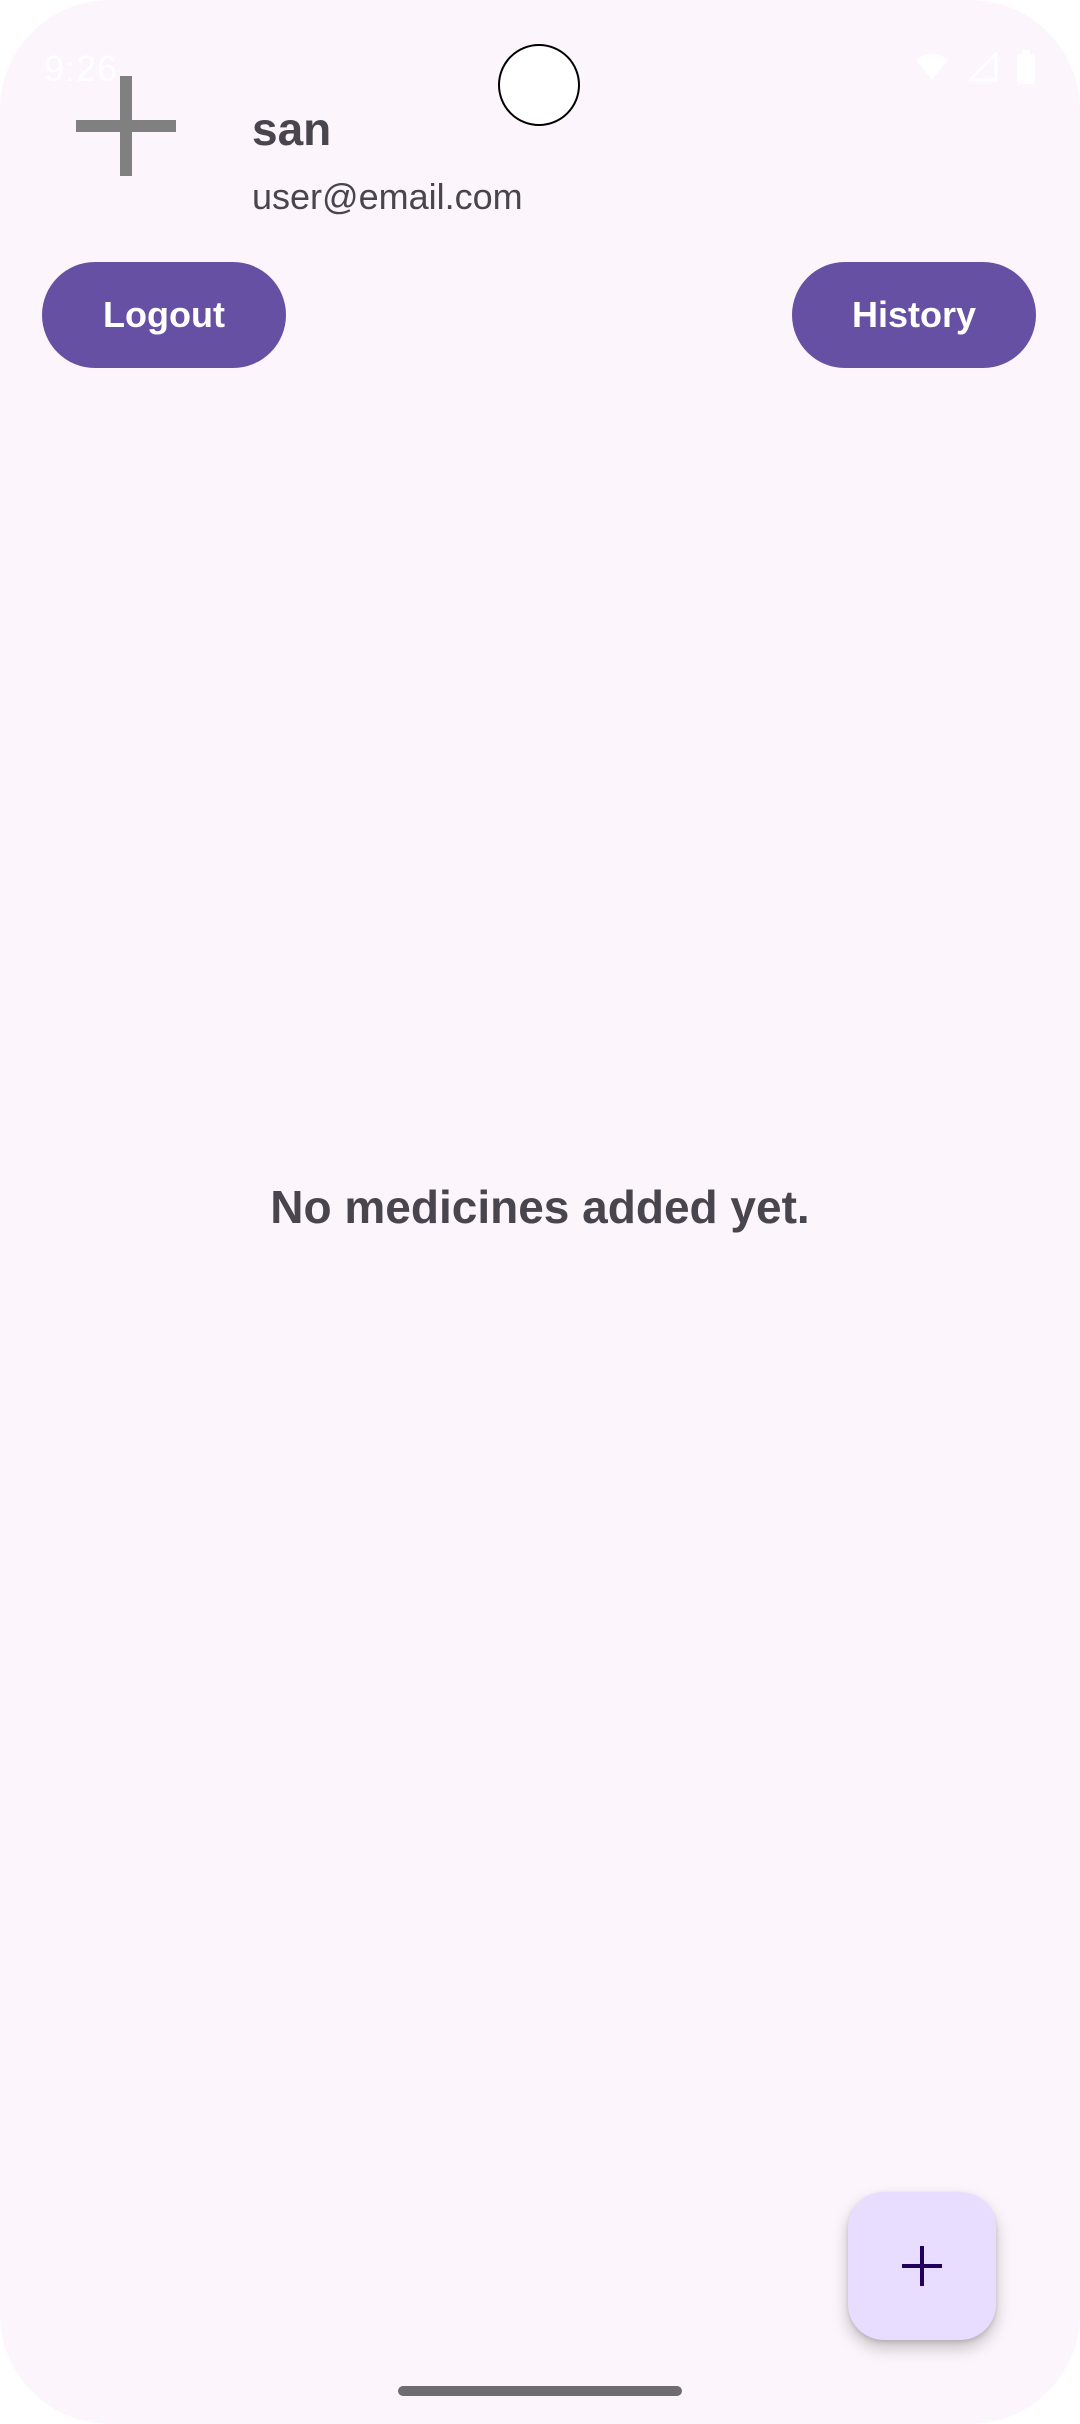 Image resolution: width=1080 pixels, height=2424 pixels. I want to click on camera-cutout, so click(539, 85).